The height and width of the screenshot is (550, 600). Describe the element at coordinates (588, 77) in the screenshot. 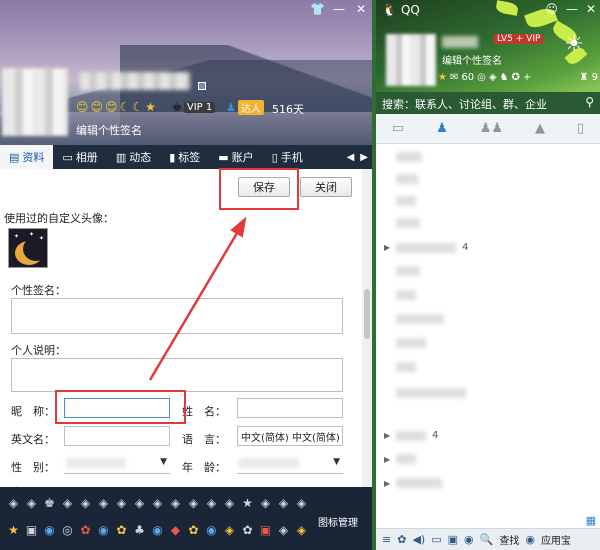

I see `notification-count: ♜ 9` at that location.